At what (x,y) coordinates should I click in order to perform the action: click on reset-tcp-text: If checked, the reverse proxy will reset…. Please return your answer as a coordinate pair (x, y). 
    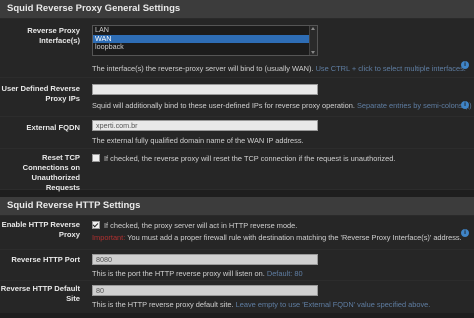
    Looking at the image, I should click on (250, 158).